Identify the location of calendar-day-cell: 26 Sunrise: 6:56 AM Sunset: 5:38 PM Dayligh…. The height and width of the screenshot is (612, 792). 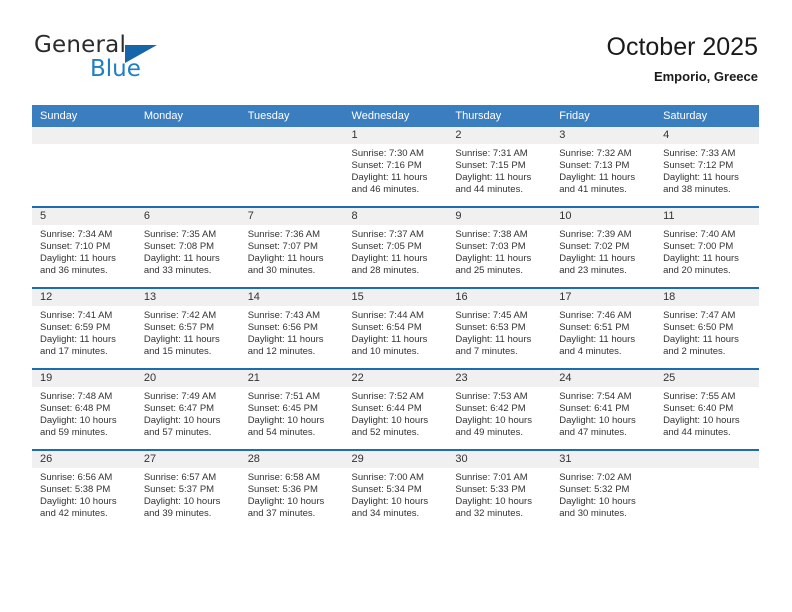
(84, 489).